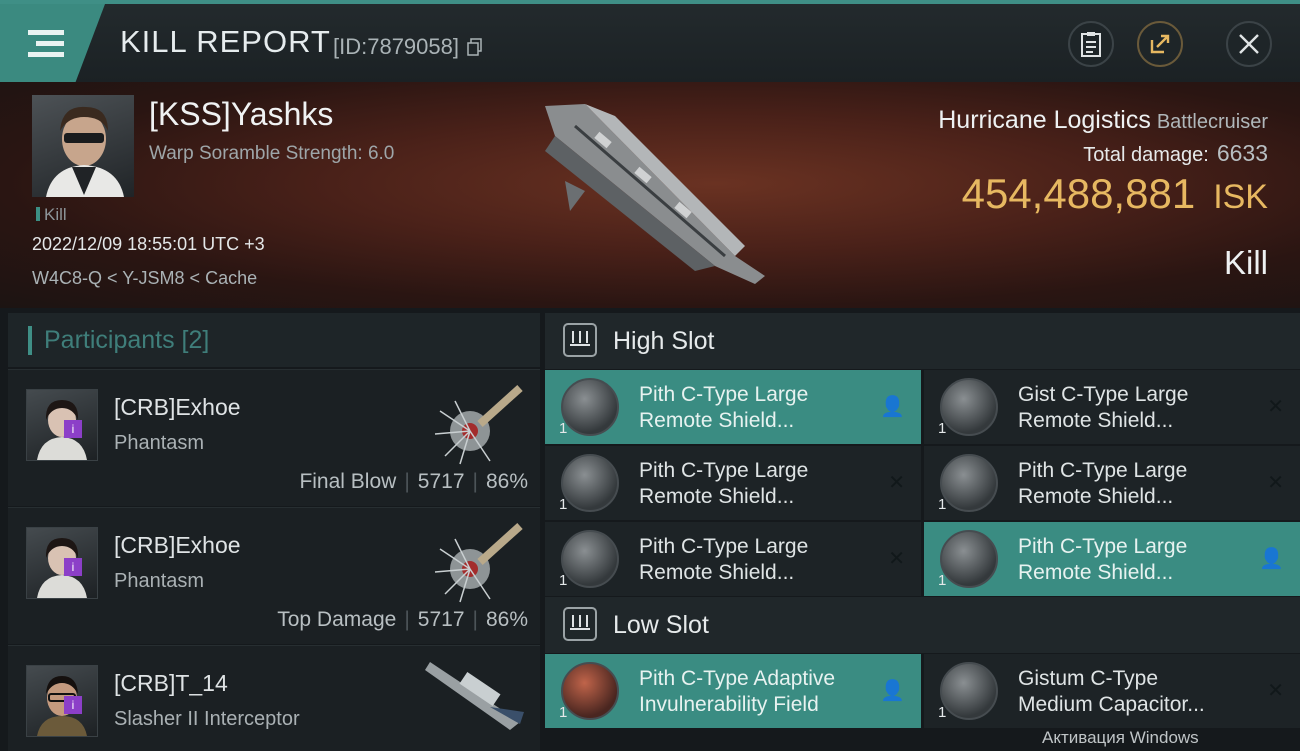 This screenshot has width=1300, height=751. What do you see at coordinates (396, 46) in the screenshot?
I see `report-id-text: [ID:7879058]` at bounding box center [396, 46].